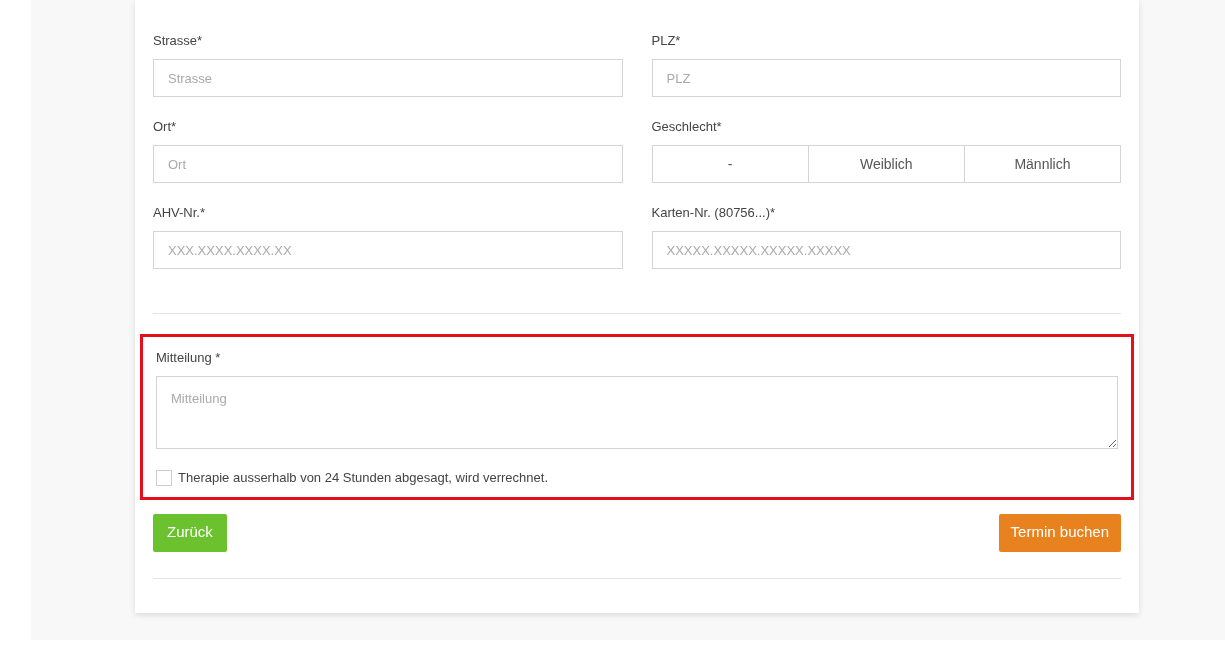  I want to click on message-field: Mitteilung, so click(637, 412).